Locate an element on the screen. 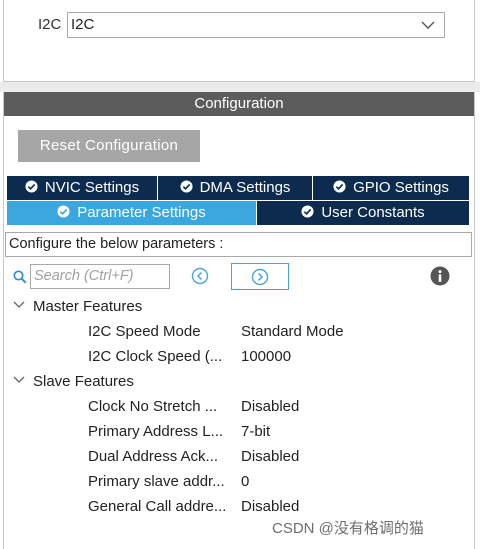 The height and width of the screenshot is (549, 480). group-master-features: Master Features is located at coordinates (77, 307).